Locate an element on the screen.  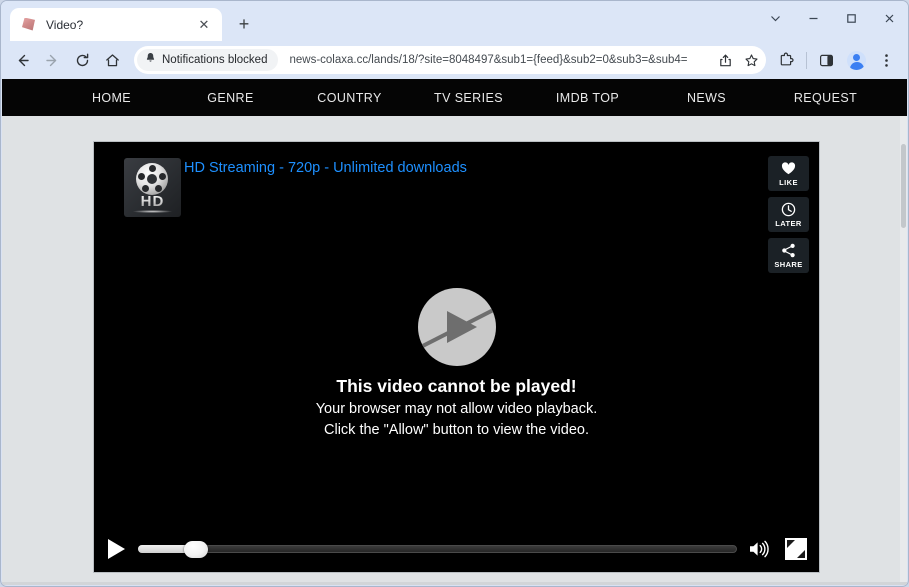
forward-arrow-icon is located at coordinates (52, 60).